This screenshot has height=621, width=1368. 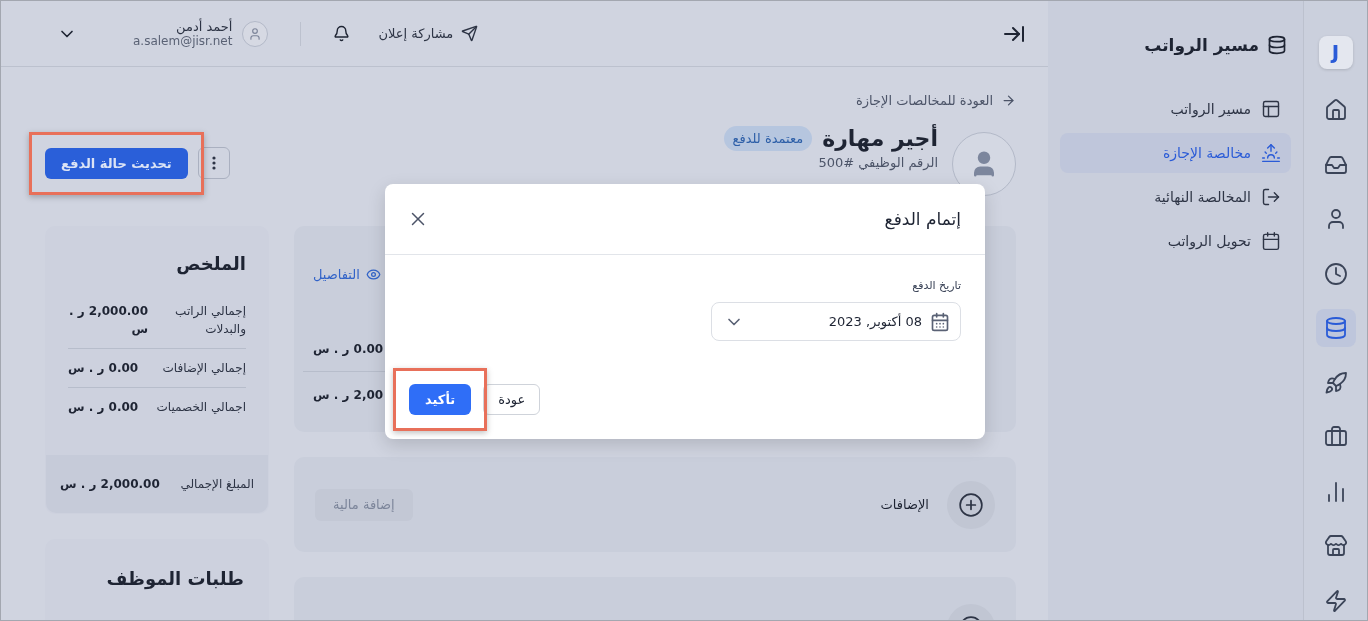 I want to click on field-label: تاريخ الدفع, so click(x=936, y=285).